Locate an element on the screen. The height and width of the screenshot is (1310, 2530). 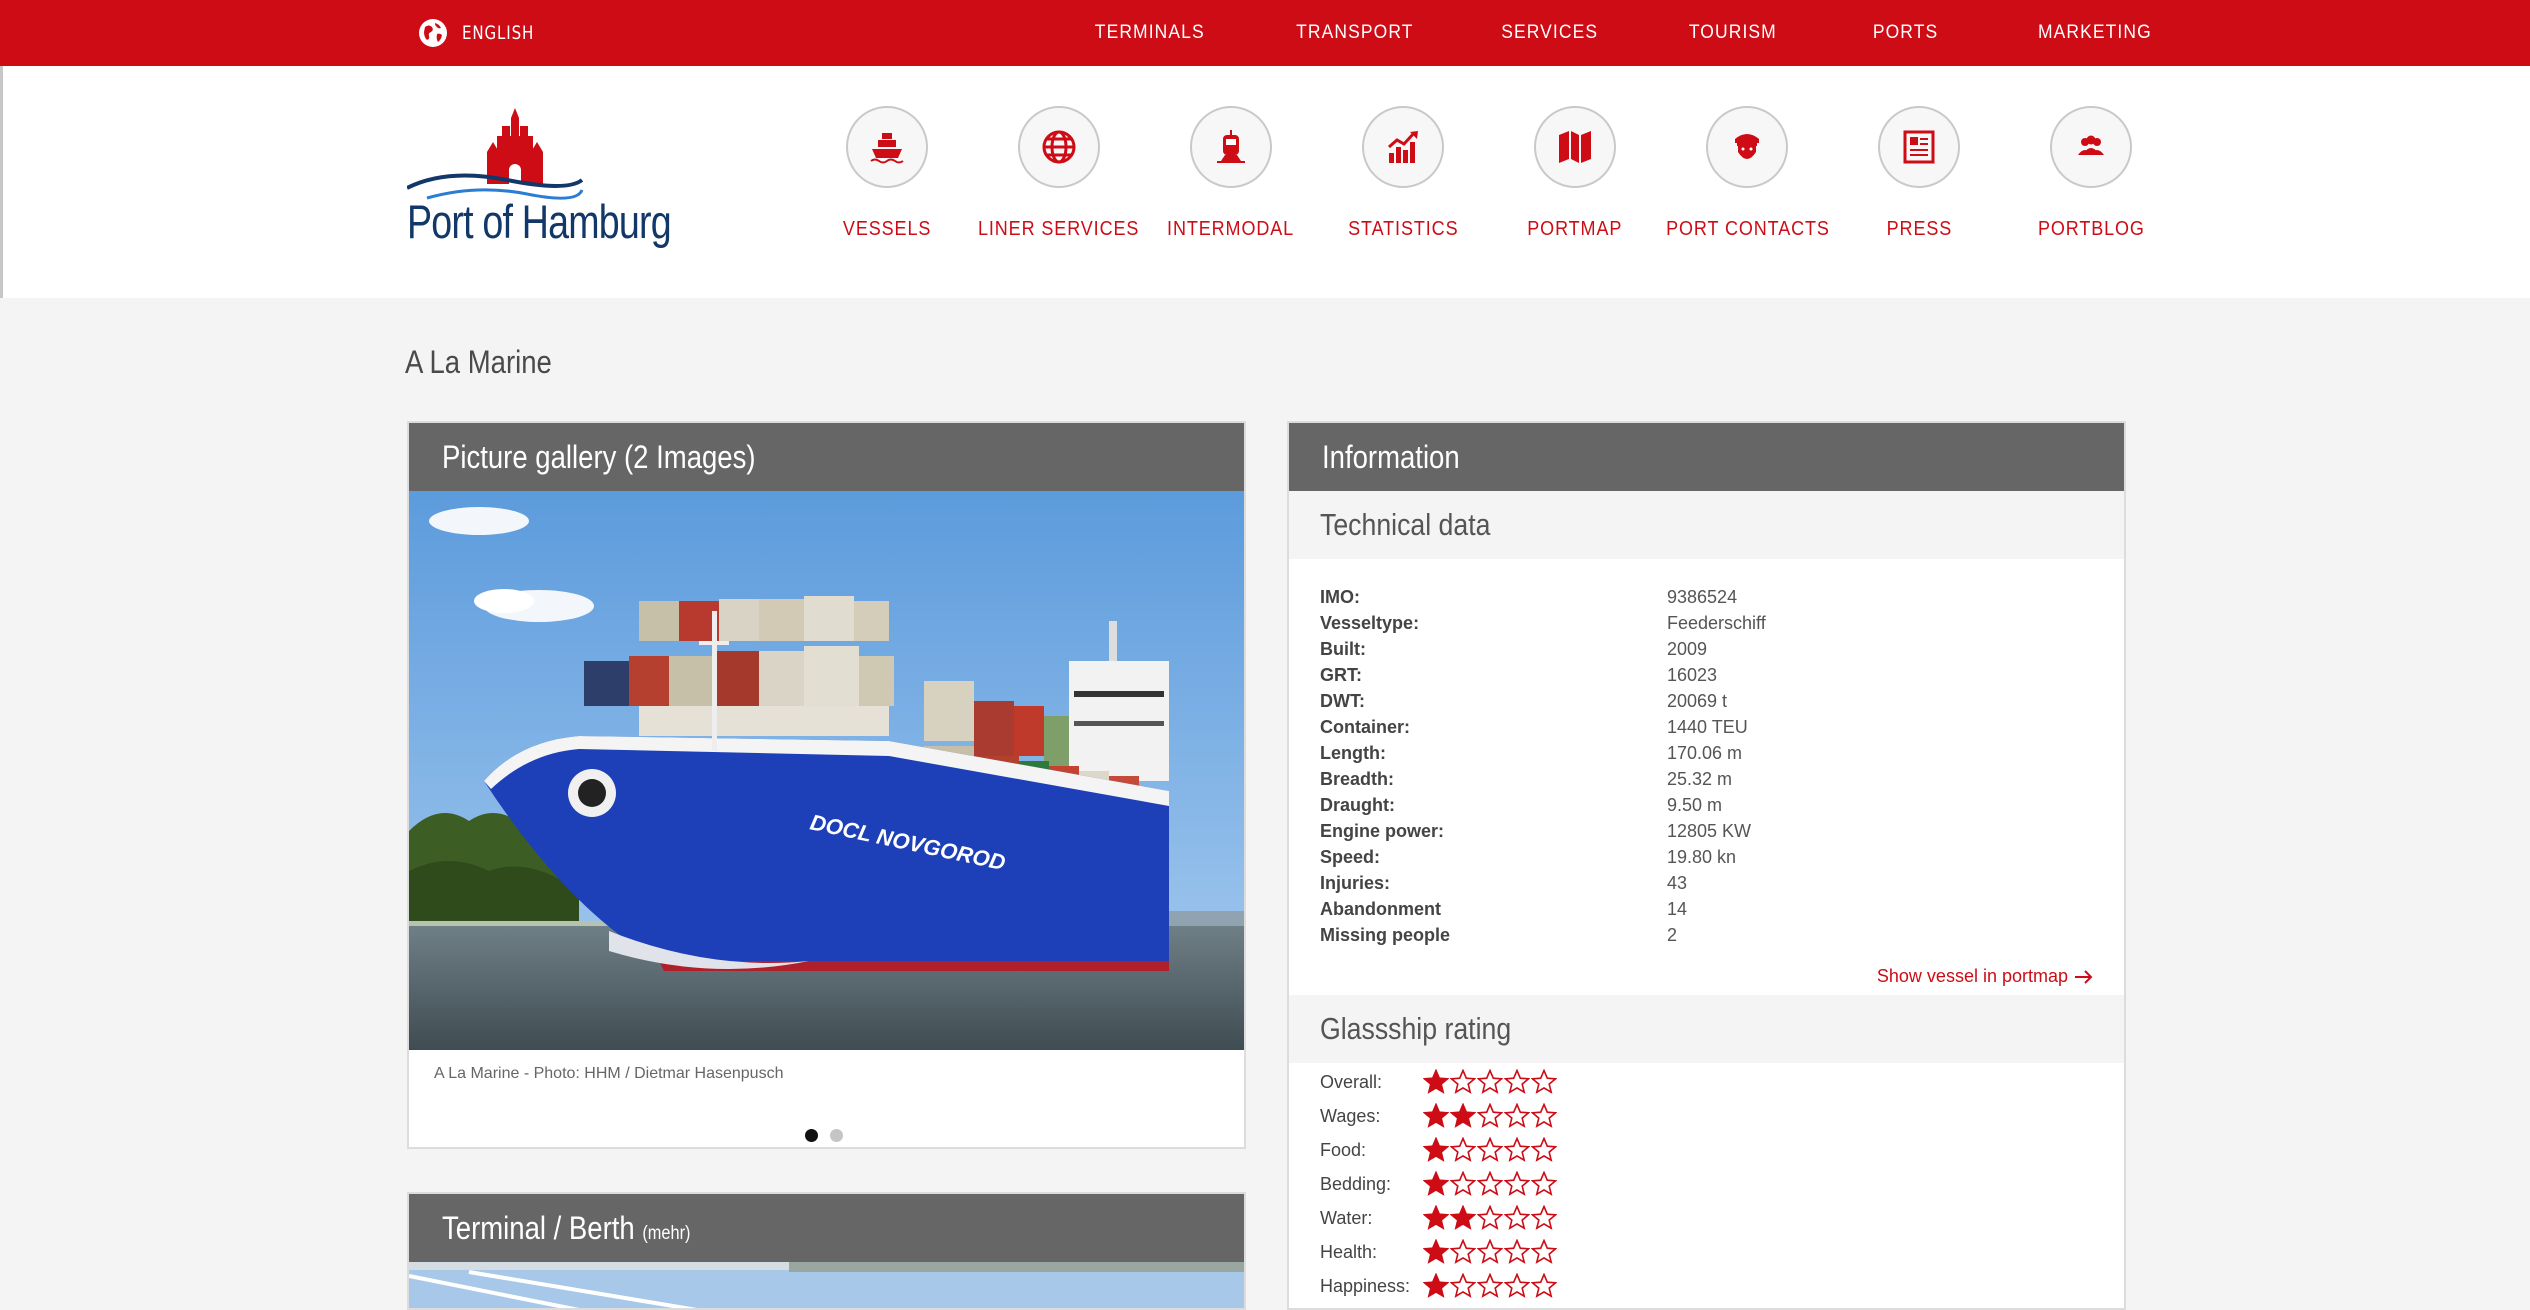
quicknav-statistics: STATISTICS is located at coordinates (1403, 186).